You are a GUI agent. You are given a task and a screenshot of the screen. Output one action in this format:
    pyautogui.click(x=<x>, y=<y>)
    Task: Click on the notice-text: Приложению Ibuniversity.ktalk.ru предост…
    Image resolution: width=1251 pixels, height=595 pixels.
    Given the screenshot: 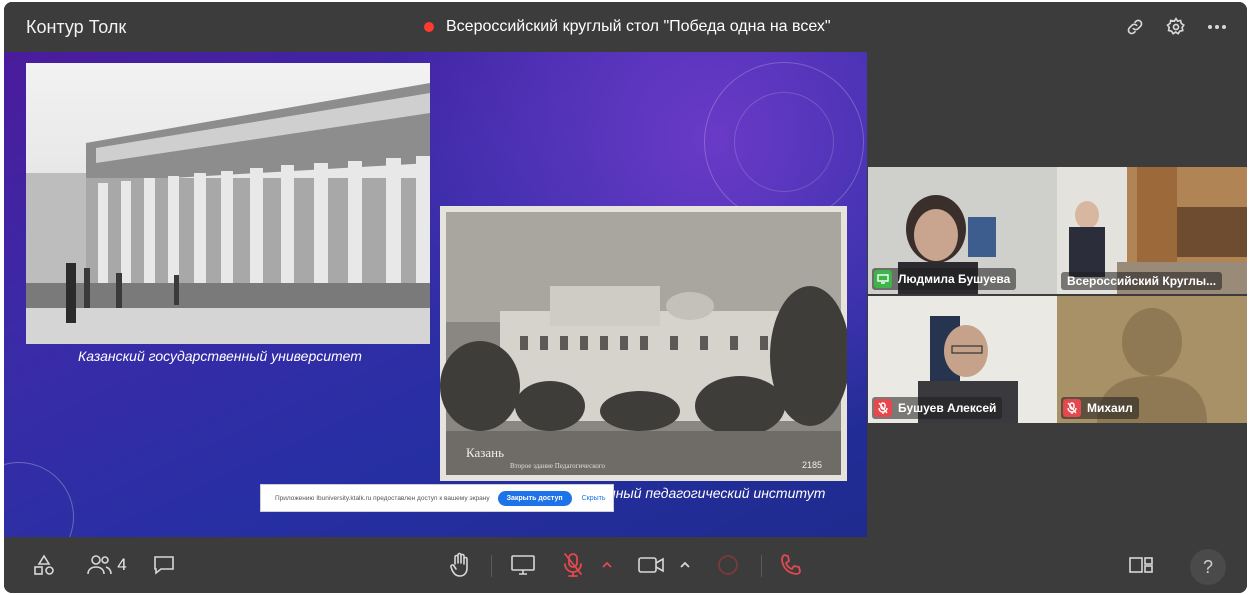 What is the action you would take?
    pyautogui.click(x=382, y=498)
    